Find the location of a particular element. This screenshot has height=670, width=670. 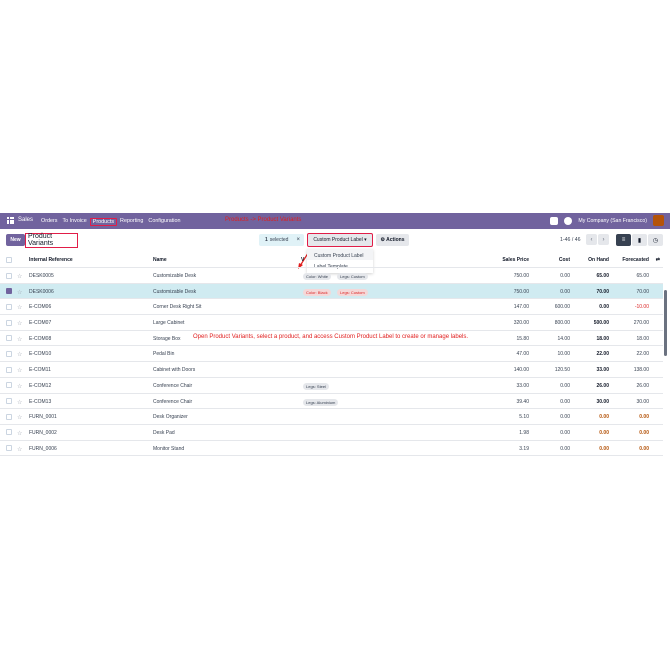

user-avatar is located at coordinates (658, 220).